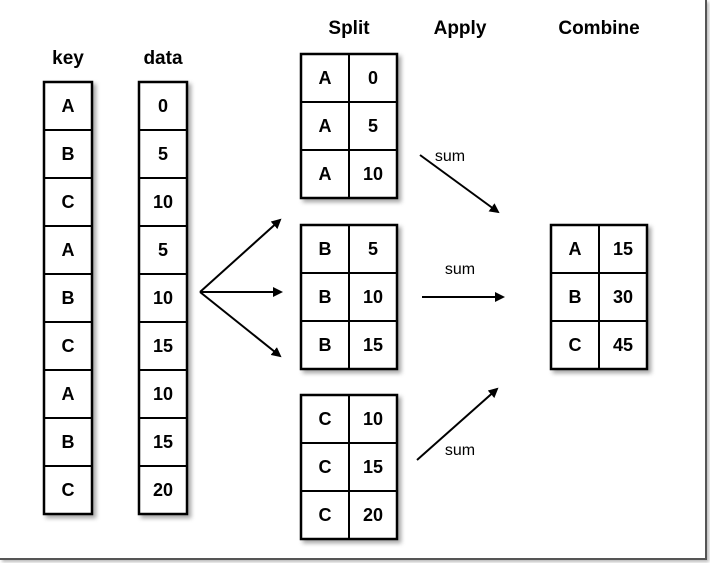 The image size is (710, 563). What do you see at coordinates (460, 28) in the screenshot?
I see `header-apply: Apply` at bounding box center [460, 28].